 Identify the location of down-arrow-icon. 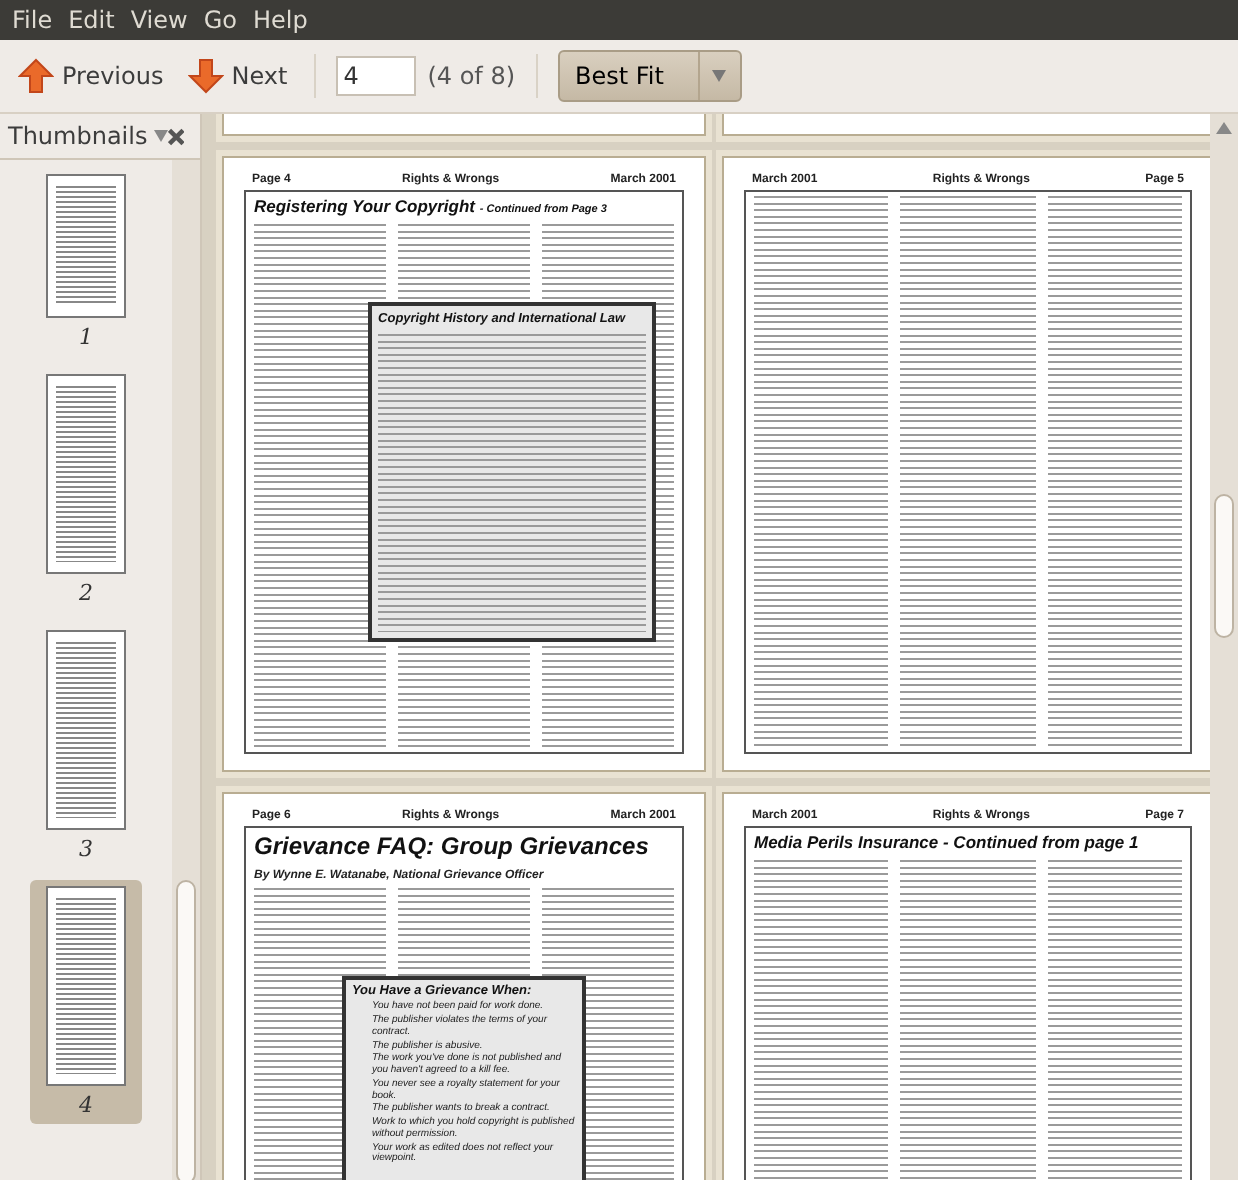
(205, 76).